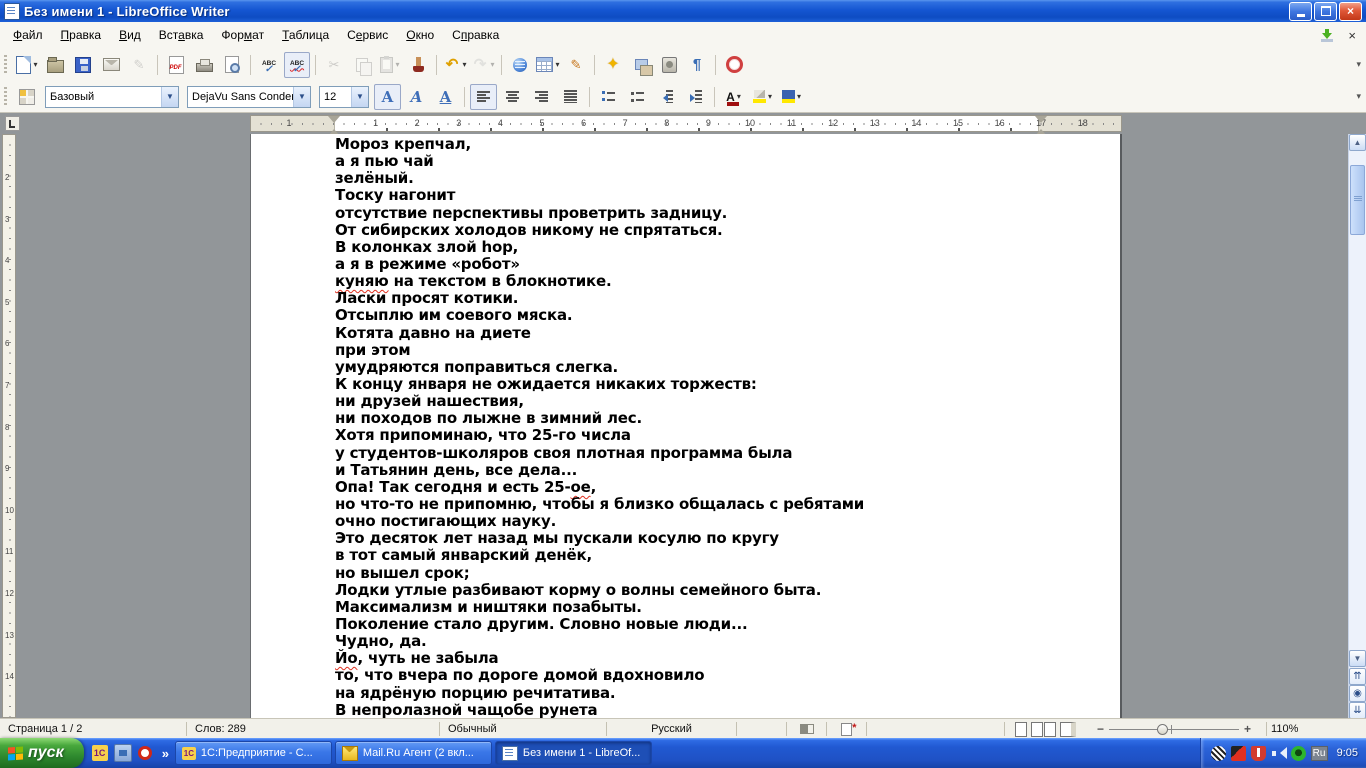 The image size is (1366, 768). I want to click on antivirus-tray-icon, so click(1238, 753).